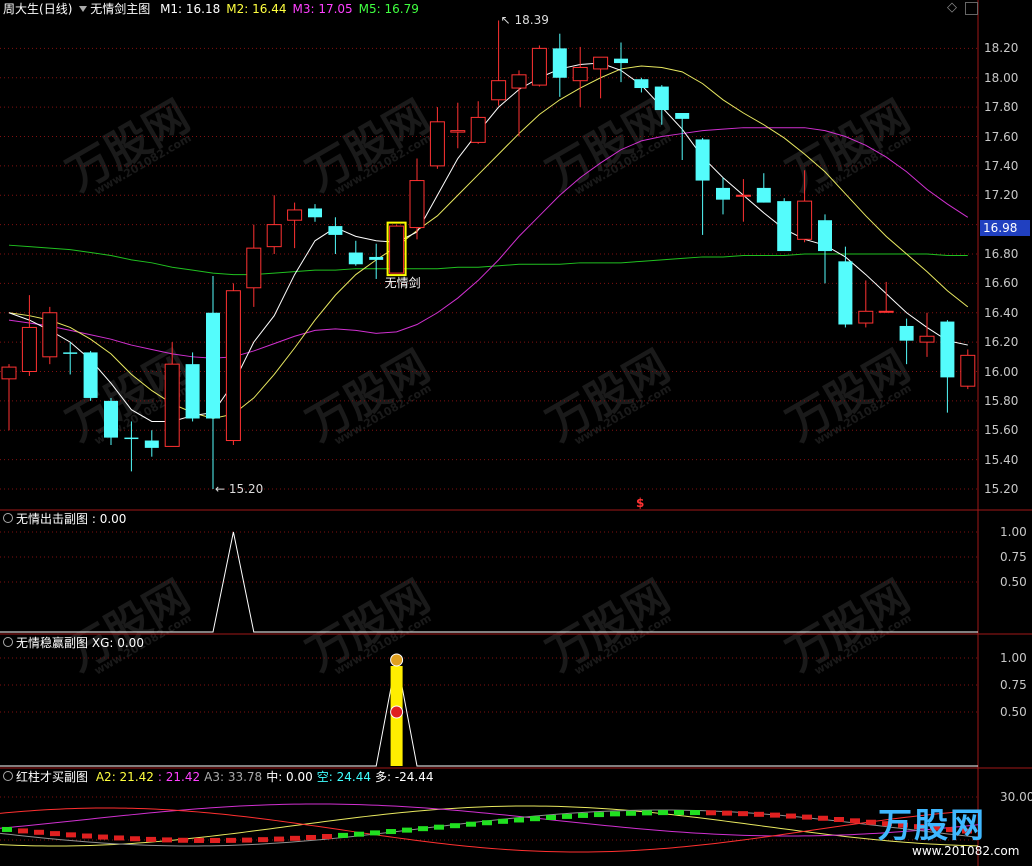 This screenshot has height=866, width=1032. Describe the element at coordinates (130, 643) in the screenshot. I see `sub2-value: 0.00` at that location.